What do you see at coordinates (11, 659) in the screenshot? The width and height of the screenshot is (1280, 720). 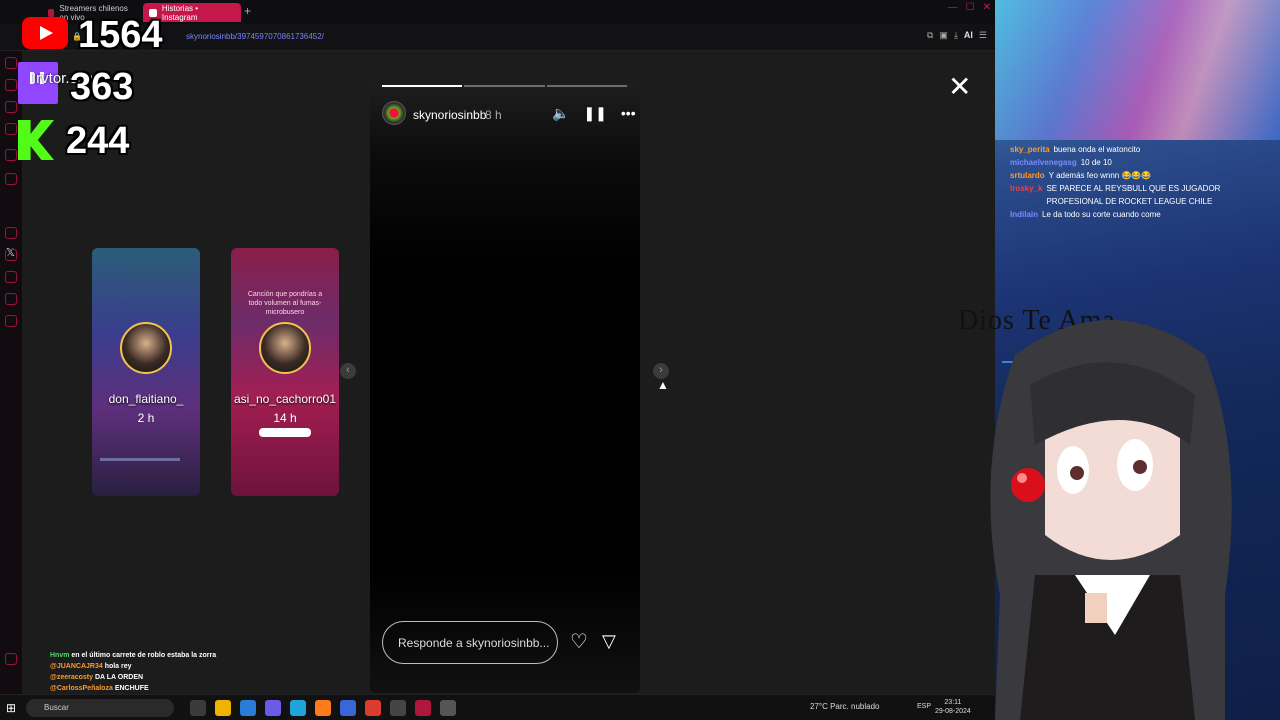 I see `sidebar-settings-icon` at bounding box center [11, 659].